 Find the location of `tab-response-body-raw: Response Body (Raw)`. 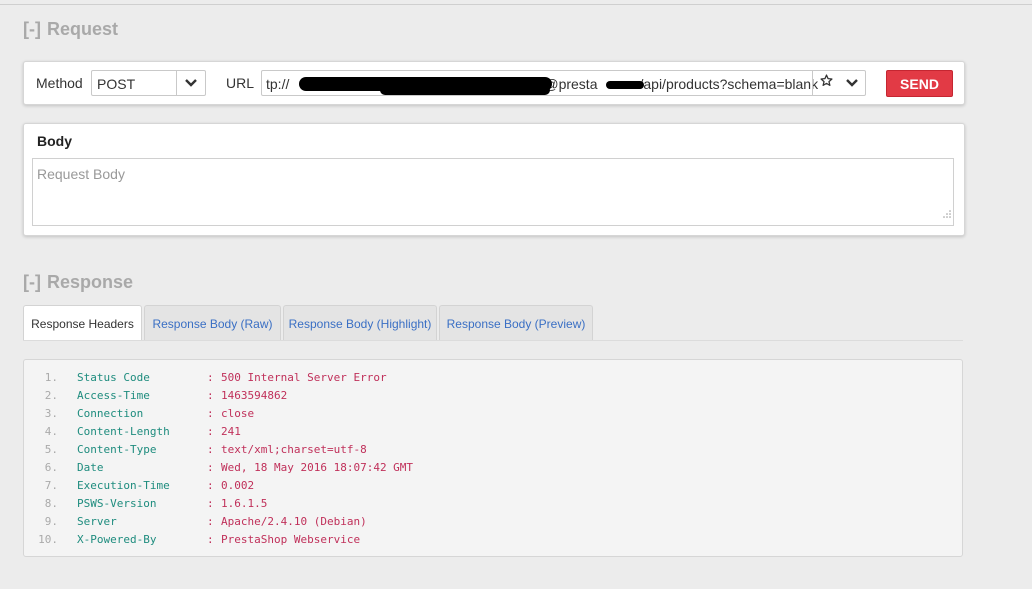

tab-response-body-raw: Response Body (Raw) is located at coordinates (212, 322).